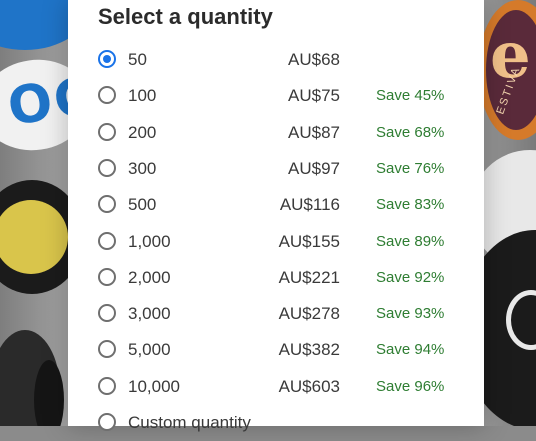 This screenshot has width=536, height=441. What do you see at coordinates (309, 350) in the screenshot?
I see `price-label: AU$382` at bounding box center [309, 350].